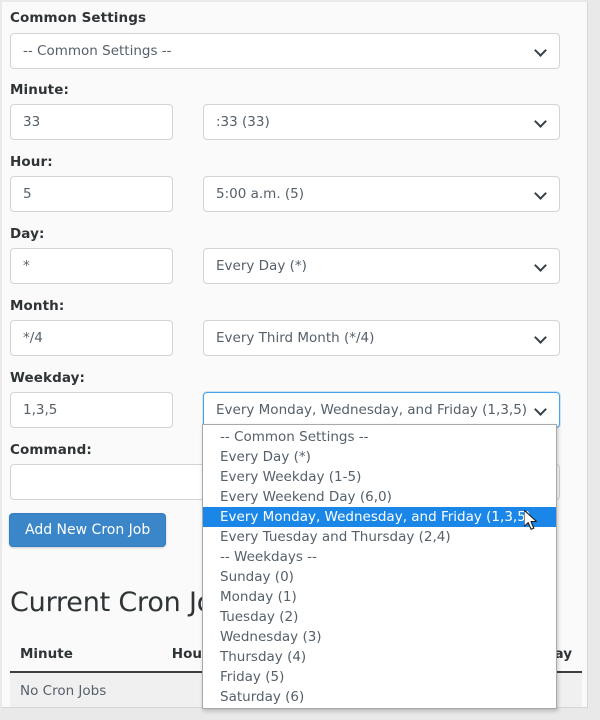 The image size is (600, 720). Describe the element at coordinates (379, 617) in the screenshot. I see `dropdown-option: Tuesday (2)` at that location.